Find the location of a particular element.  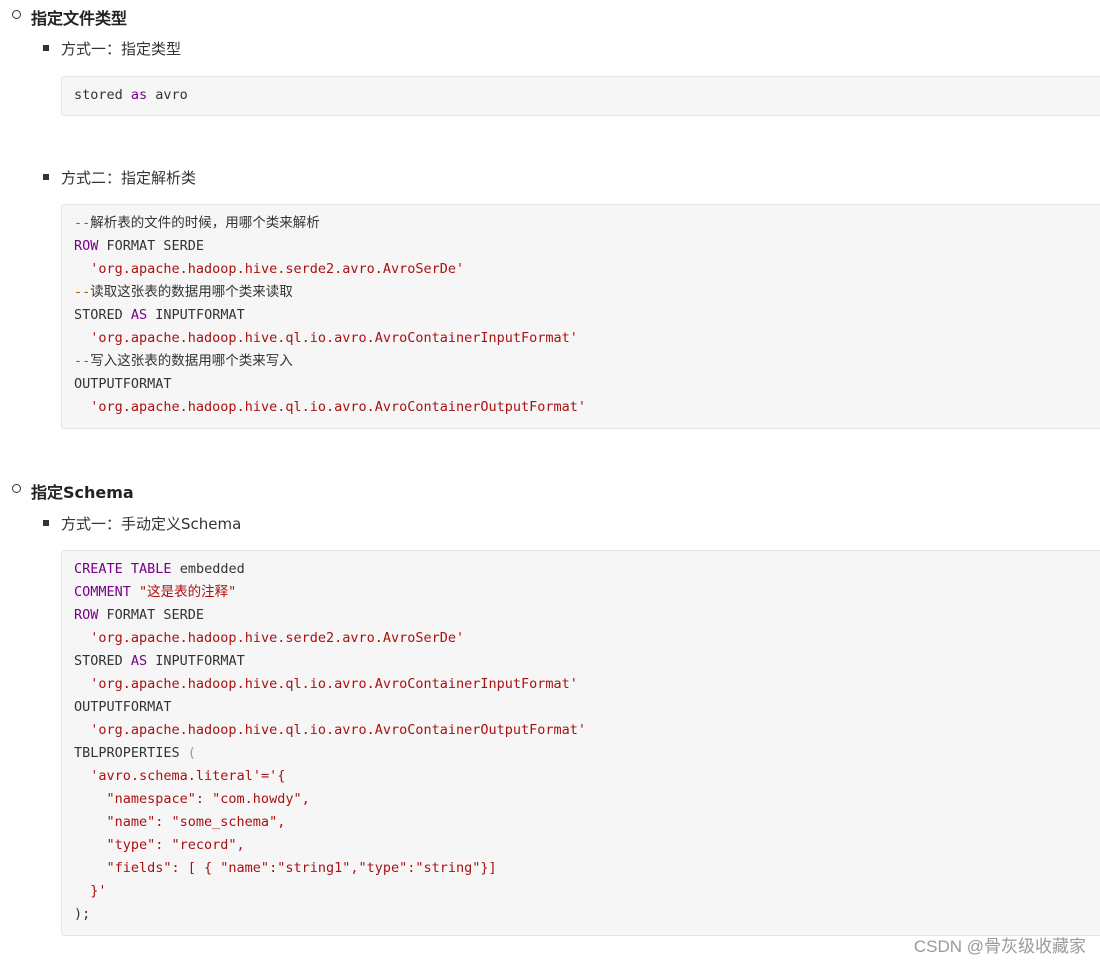

code-line: 'avro.schema.literal'='{ is located at coordinates (179, 776).